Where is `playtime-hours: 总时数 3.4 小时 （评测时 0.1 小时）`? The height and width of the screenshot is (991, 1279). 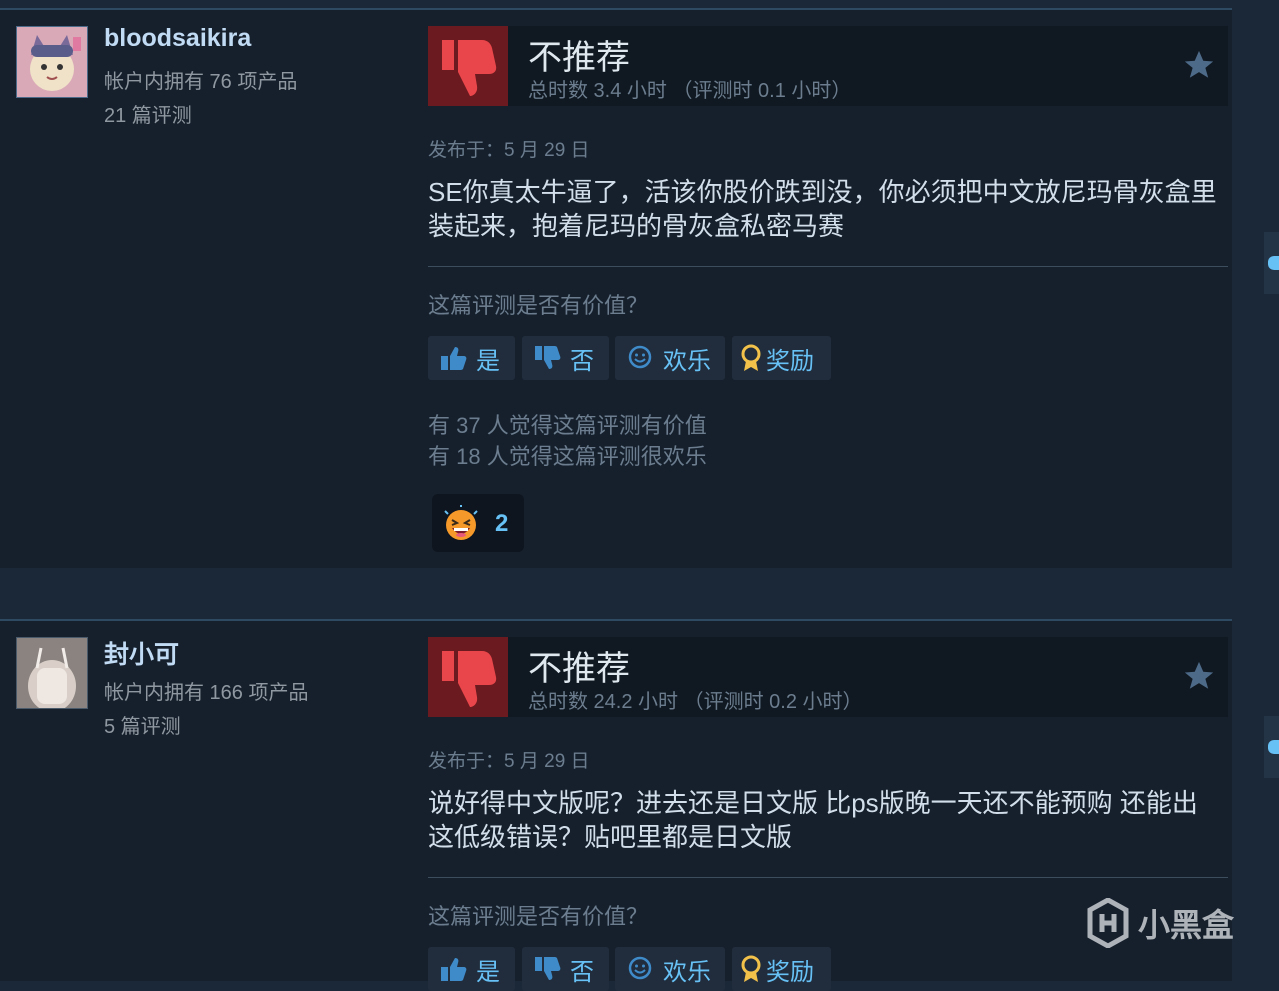 playtime-hours: 总时数 3.4 小时 （评测时 0.1 小时） is located at coordinates (690, 91).